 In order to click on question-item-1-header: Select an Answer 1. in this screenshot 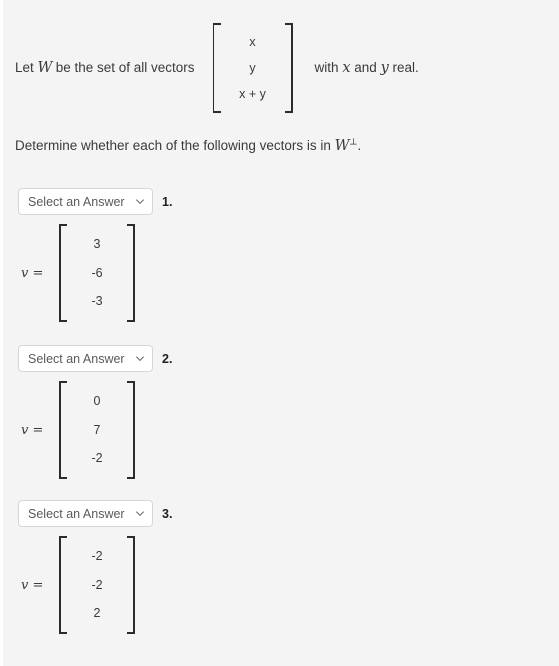, I will do `click(288, 201)`.